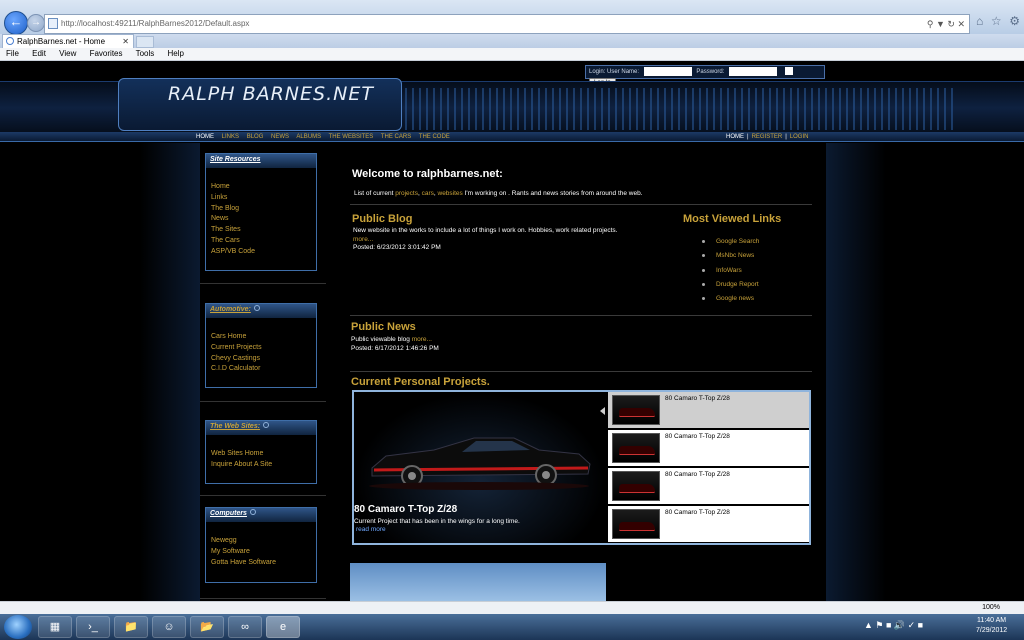 The height and width of the screenshot is (640, 1024). What do you see at coordinates (283, 627) in the screenshot?
I see `taskbar-ie-icon: e` at bounding box center [283, 627].